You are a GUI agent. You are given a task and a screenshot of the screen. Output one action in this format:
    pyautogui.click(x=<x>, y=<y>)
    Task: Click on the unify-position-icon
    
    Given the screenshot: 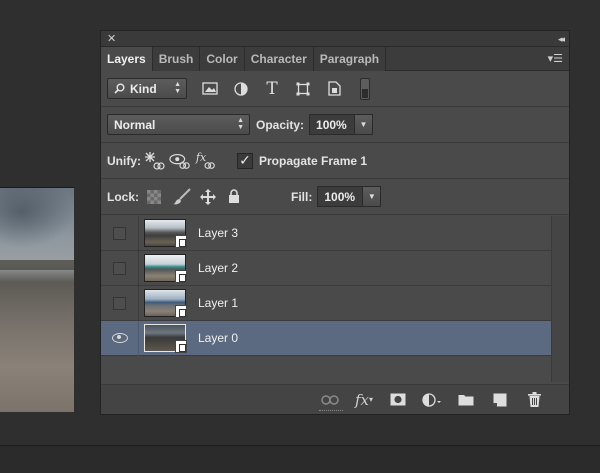 What is the action you would take?
    pyautogui.click(x=154, y=161)
    